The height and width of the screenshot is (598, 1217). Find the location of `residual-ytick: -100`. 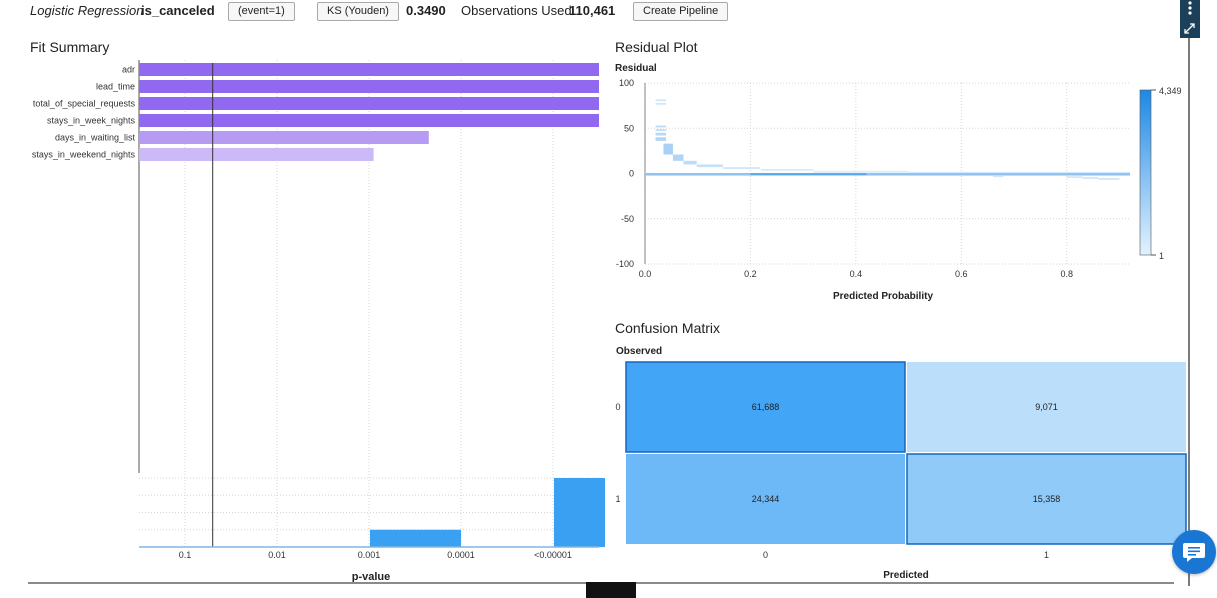

residual-ytick: -100 is located at coordinates (625, 264).